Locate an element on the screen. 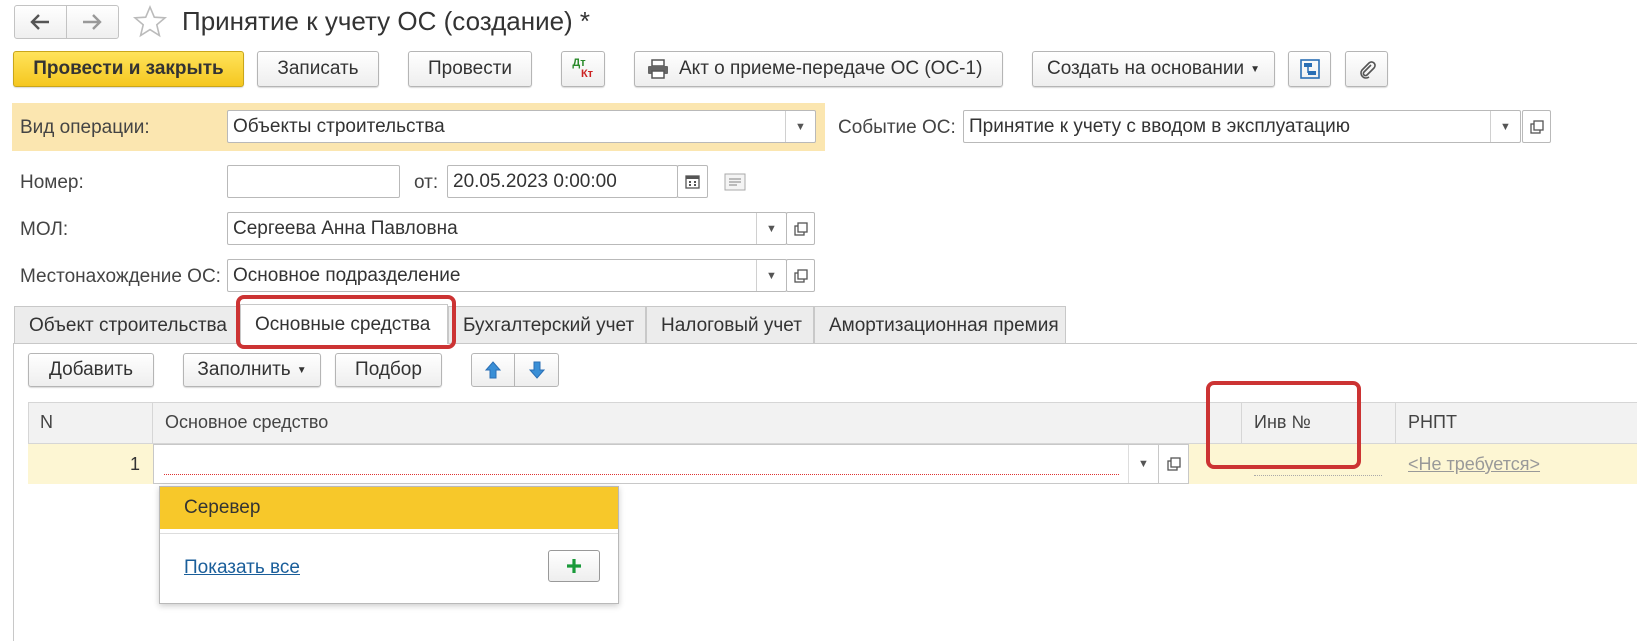  divider is located at coordinates (389, 533).